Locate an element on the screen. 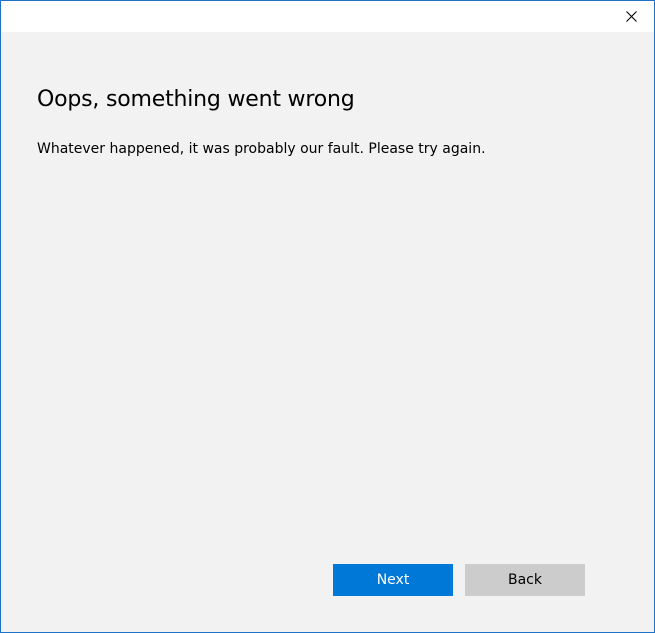 The height and width of the screenshot is (633, 655). back-button: Back is located at coordinates (525, 580).